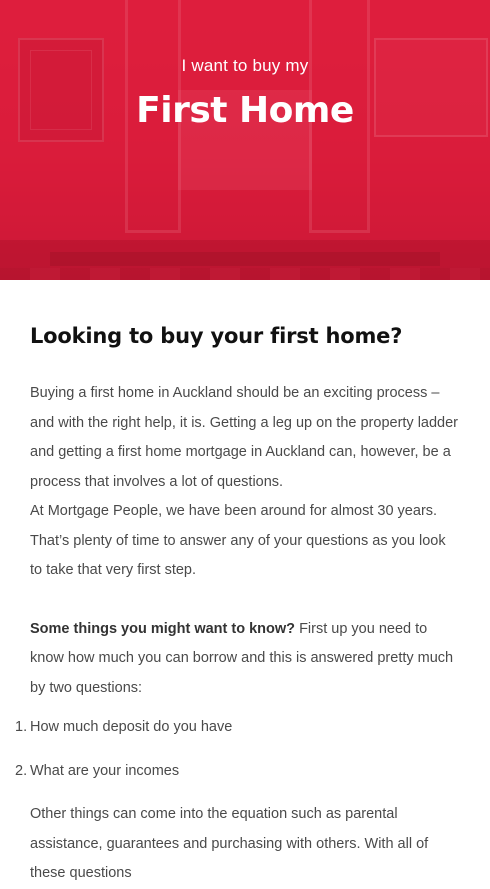 The width and height of the screenshot is (490, 889). What do you see at coordinates (163, 628) in the screenshot?
I see `know-lead-bold: Some things you might want to know?` at bounding box center [163, 628].